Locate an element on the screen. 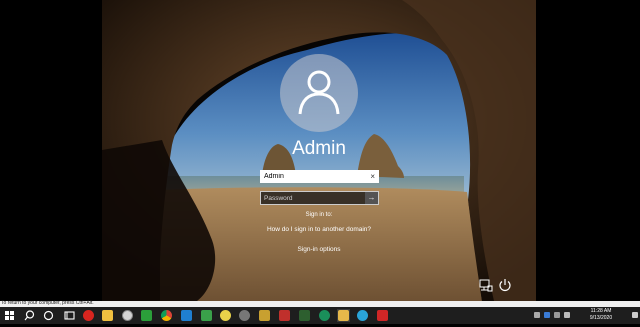 Image resolution: width=640 pixels, height=327 pixels. network-icon is located at coordinates (486, 285).